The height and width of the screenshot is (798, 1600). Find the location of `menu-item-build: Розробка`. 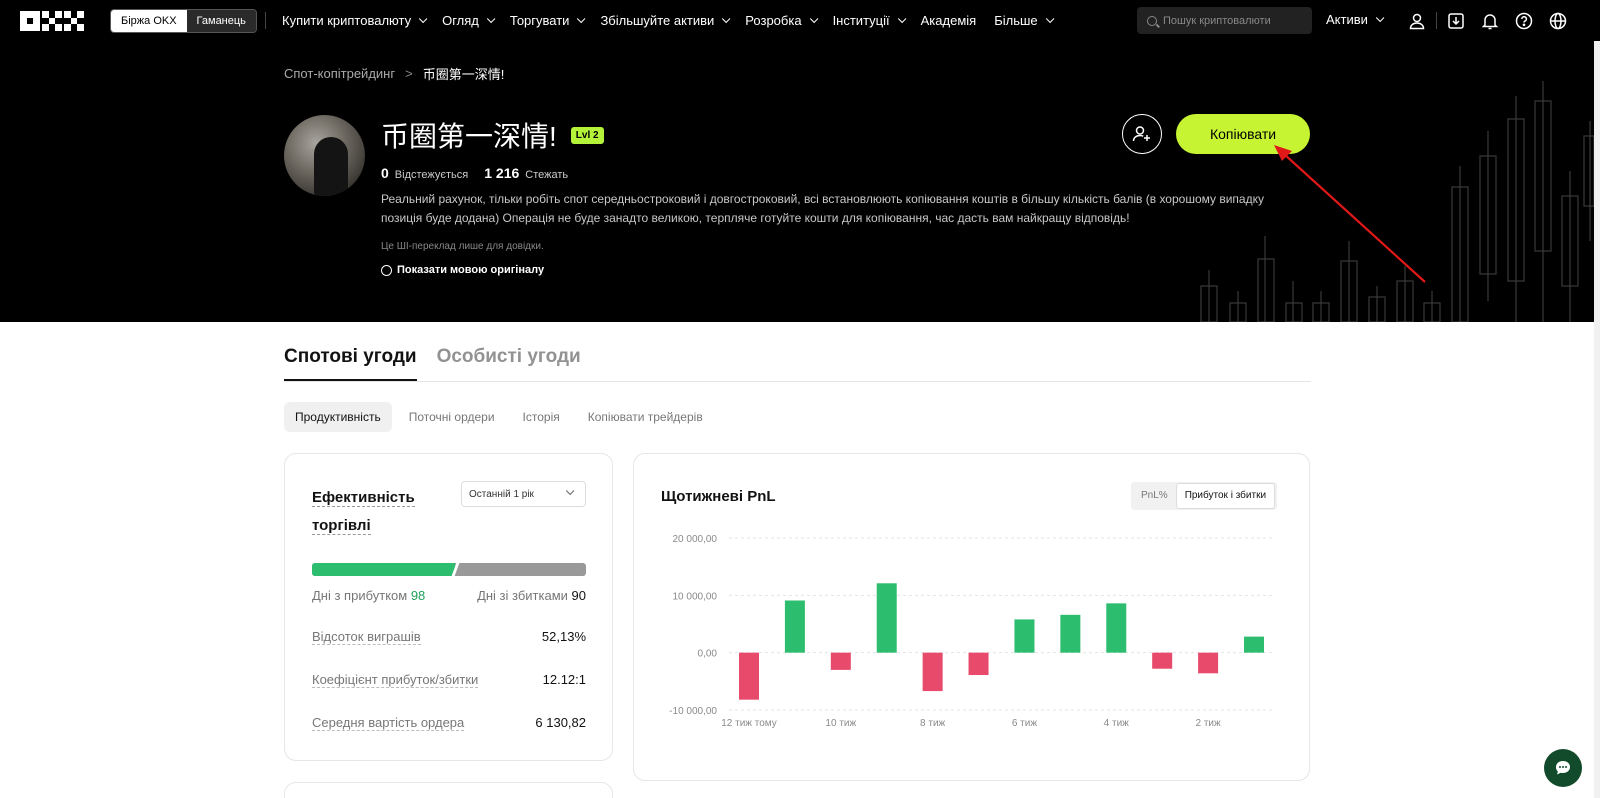

menu-item-build: Розробка is located at coordinates (781, 20).